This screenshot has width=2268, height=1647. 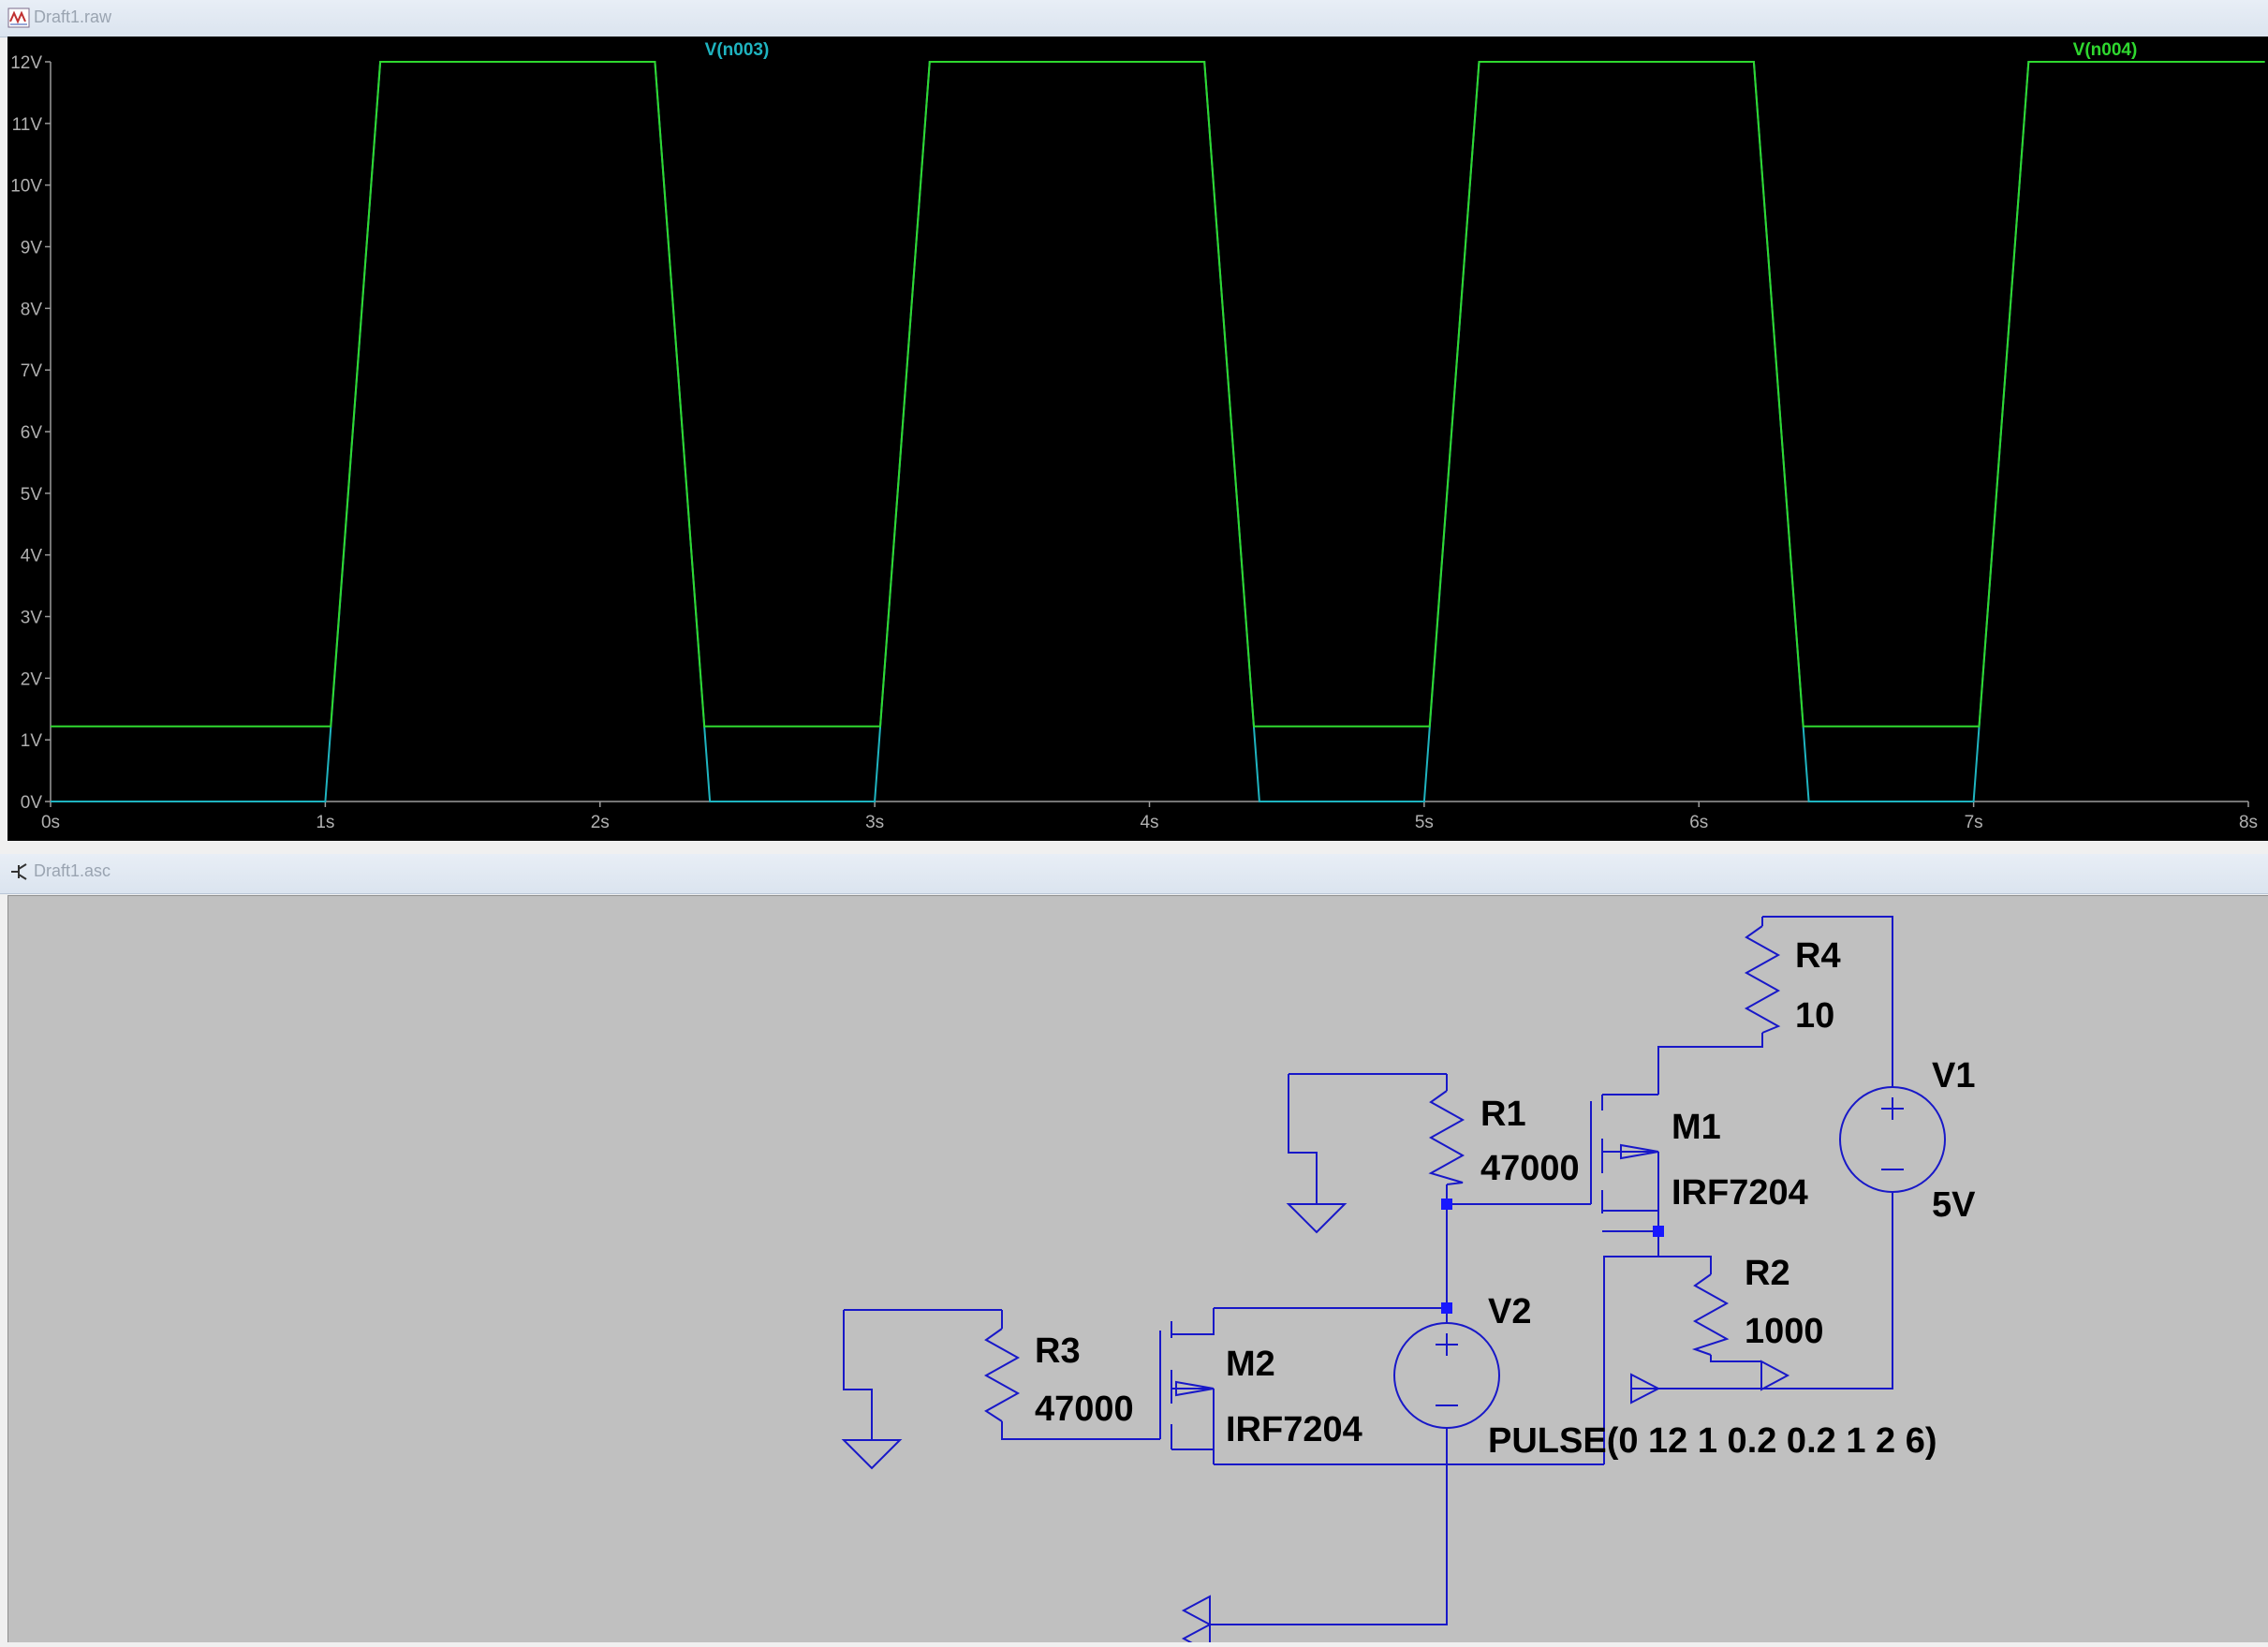 What do you see at coordinates (1134, 18) in the screenshot?
I see `waveform-title-bar: Draft1.raw` at bounding box center [1134, 18].